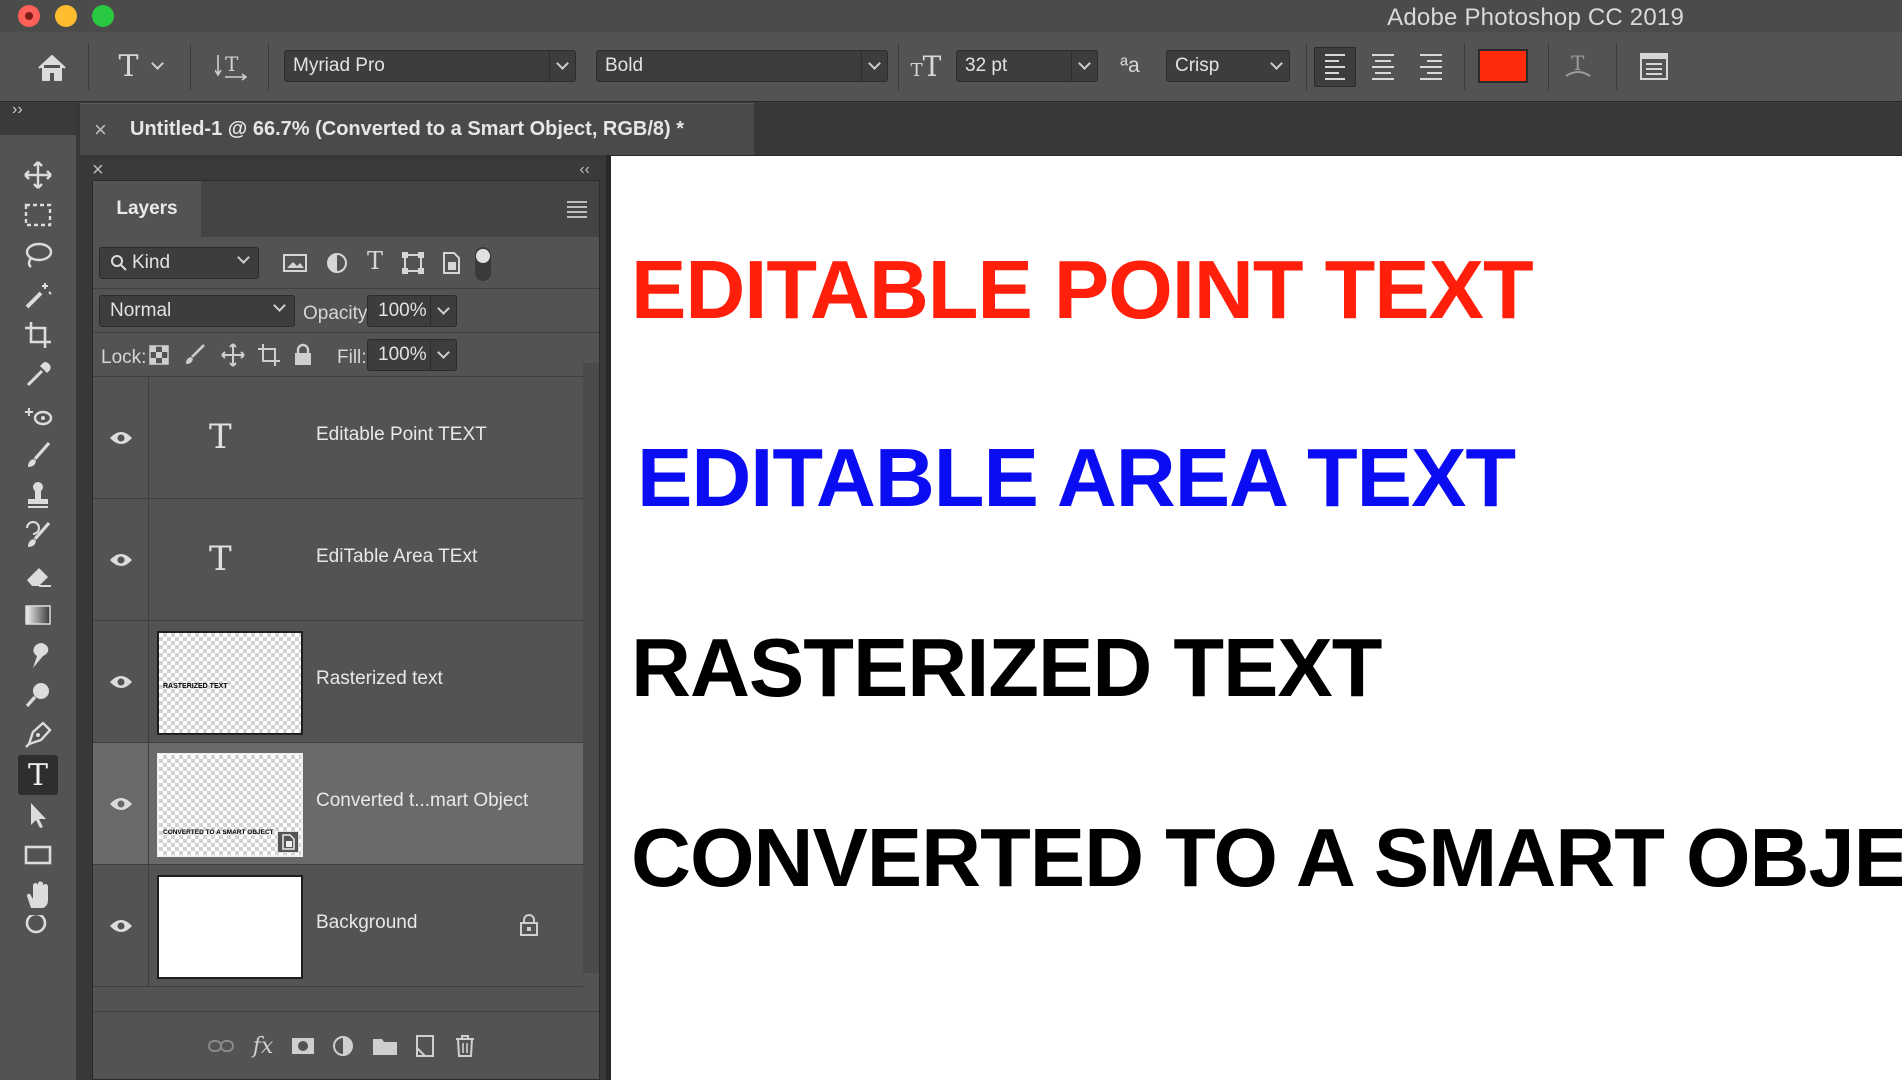 The width and height of the screenshot is (1902, 1080). What do you see at coordinates (38, 615) in the screenshot?
I see `gradient-tool-icon` at bounding box center [38, 615].